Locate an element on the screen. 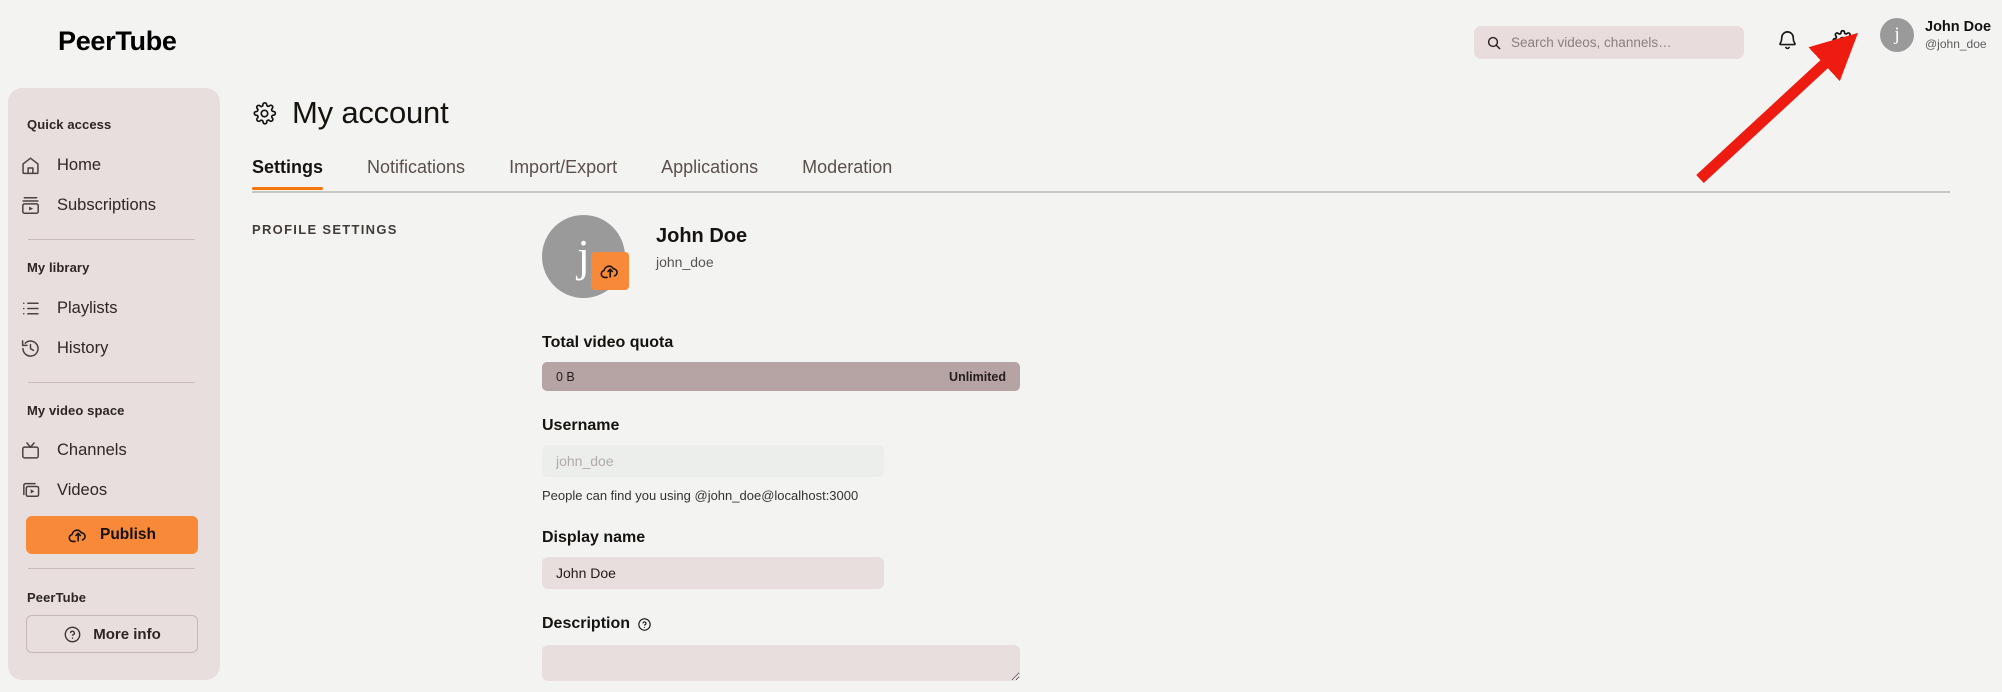  sidebar-item-channels: Channels is located at coordinates (110, 450).